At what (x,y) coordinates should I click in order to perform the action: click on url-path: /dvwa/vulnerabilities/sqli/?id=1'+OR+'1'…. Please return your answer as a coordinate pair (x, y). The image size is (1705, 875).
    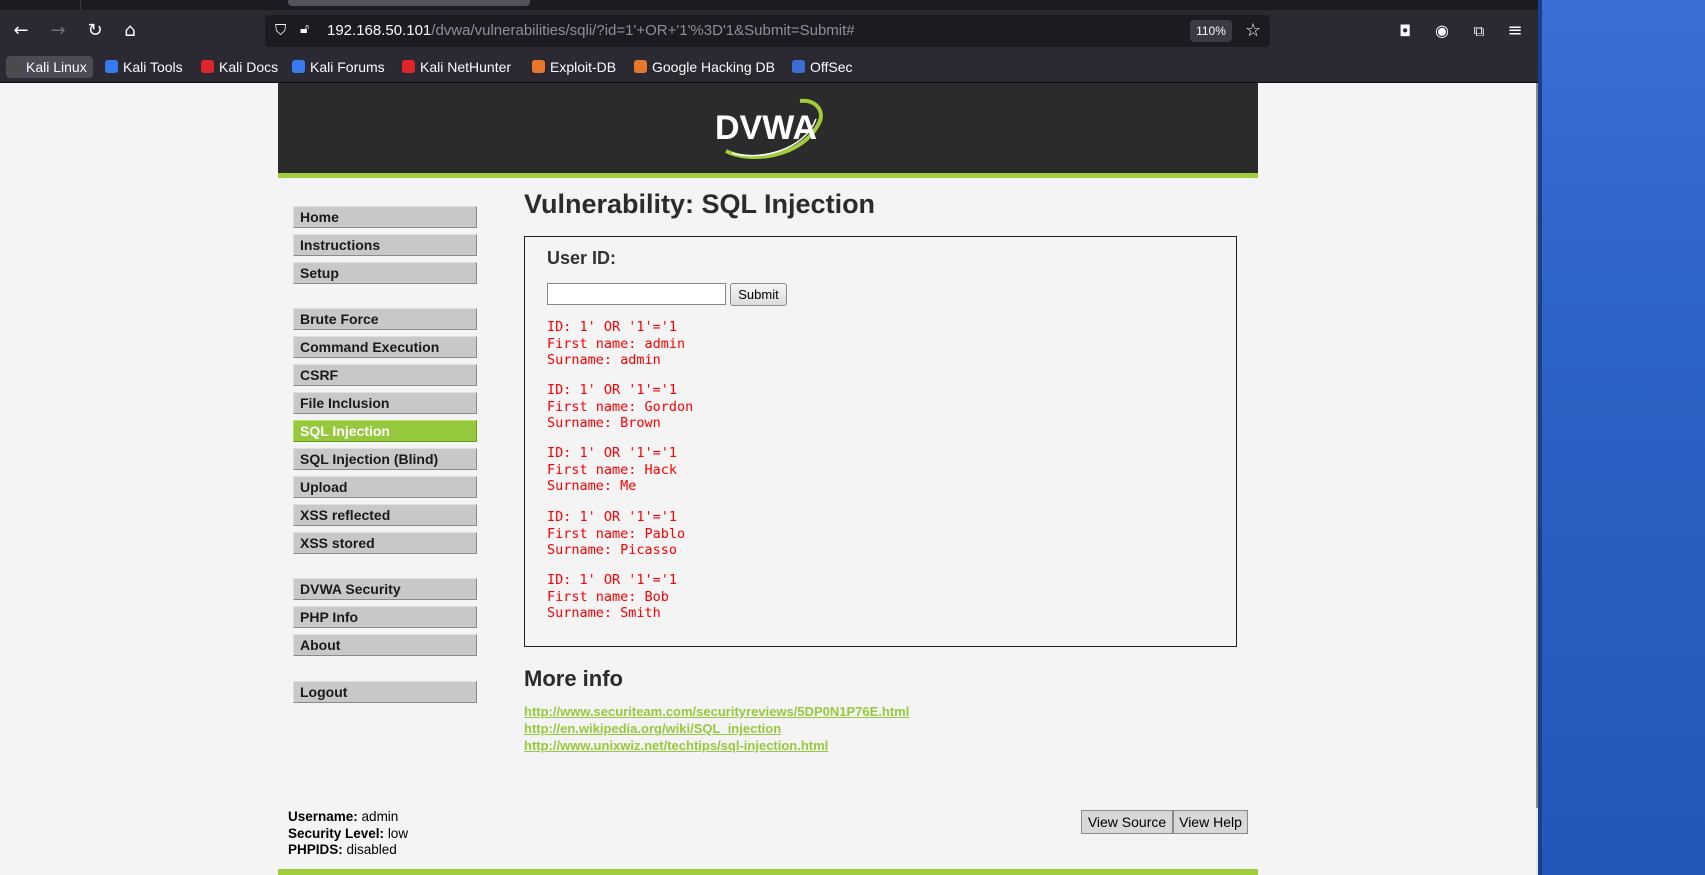
    Looking at the image, I should click on (643, 30).